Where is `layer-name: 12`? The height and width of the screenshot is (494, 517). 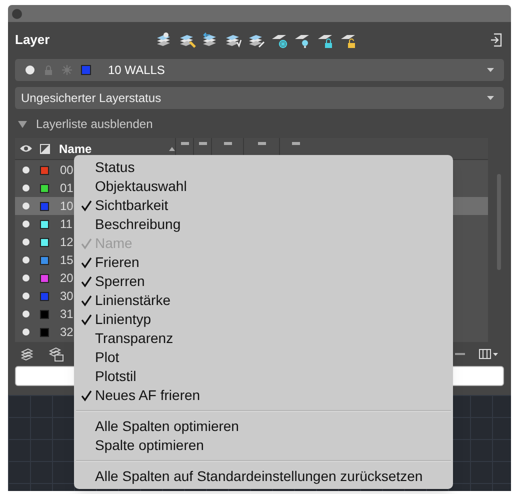 layer-name: 12 is located at coordinates (67, 242).